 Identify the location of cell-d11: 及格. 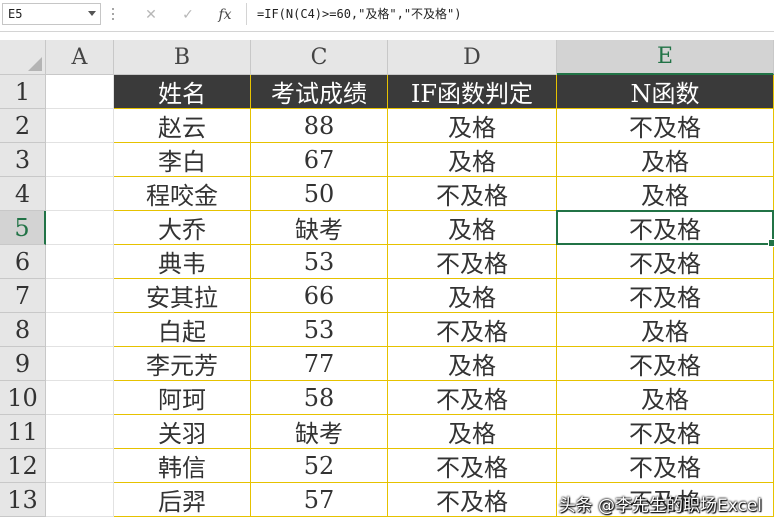
(472, 432).